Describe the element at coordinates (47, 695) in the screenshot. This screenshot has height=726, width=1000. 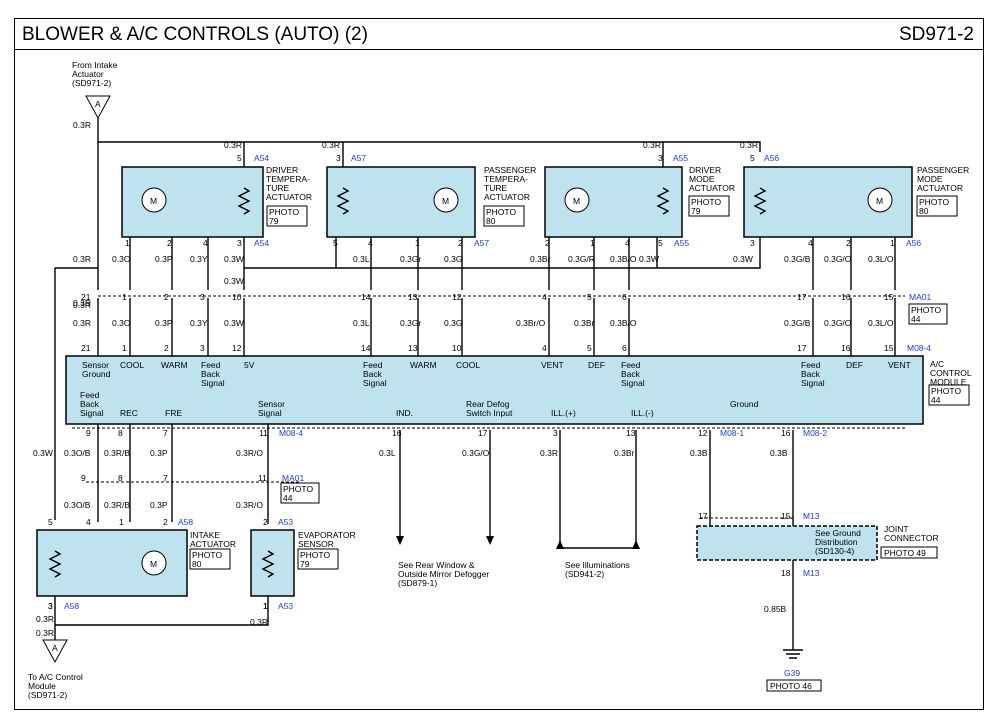
I see `ref-to-ac-module: (SD971-2)` at that location.